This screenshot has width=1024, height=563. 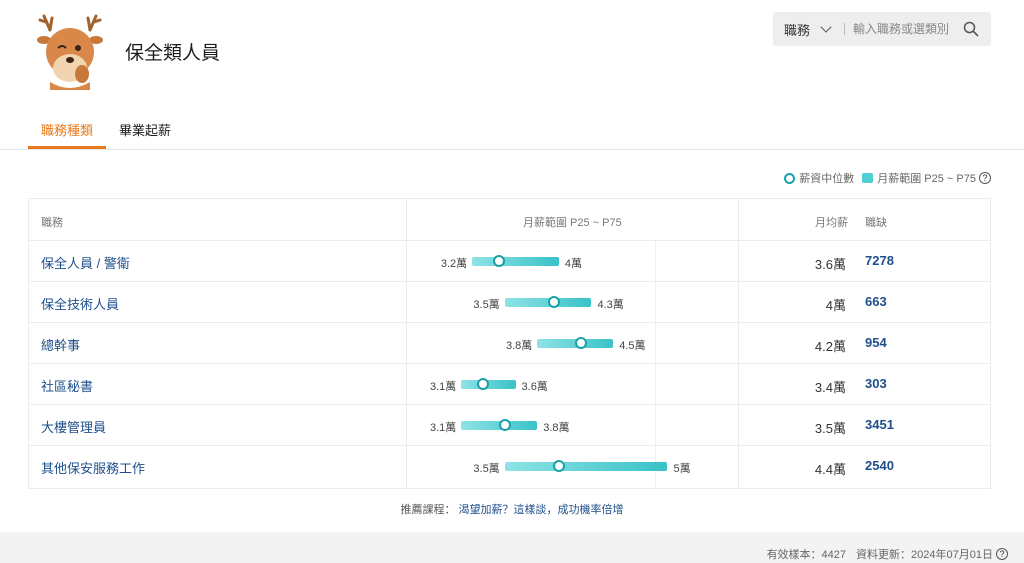 I want to click on help-icon: ?, so click(x=985, y=178).